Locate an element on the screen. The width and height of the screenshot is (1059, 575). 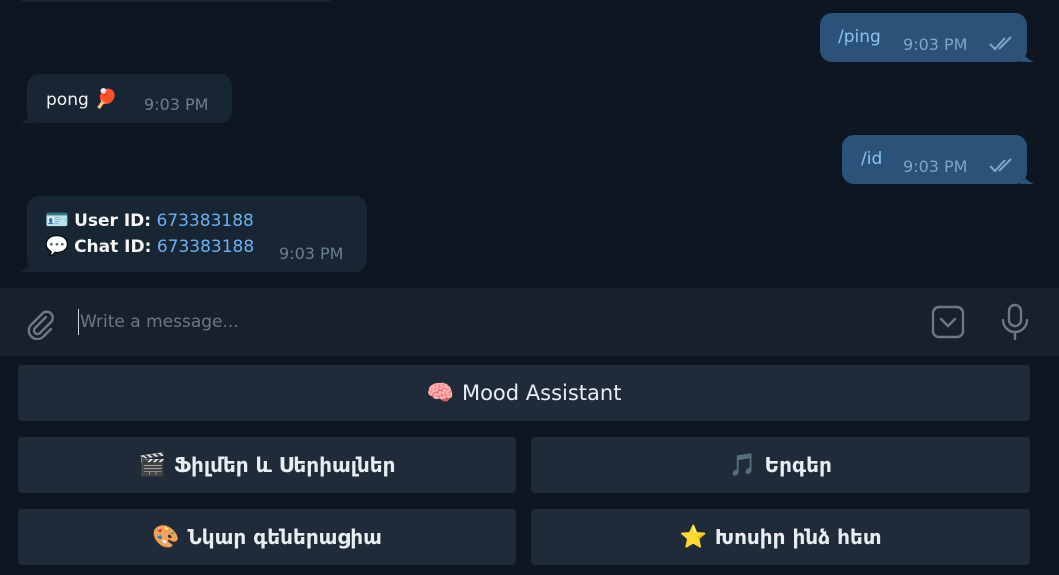
talk-to-me-button: ⭐ Խոսիր ինձ հետ is located at coordinates (780, 537).